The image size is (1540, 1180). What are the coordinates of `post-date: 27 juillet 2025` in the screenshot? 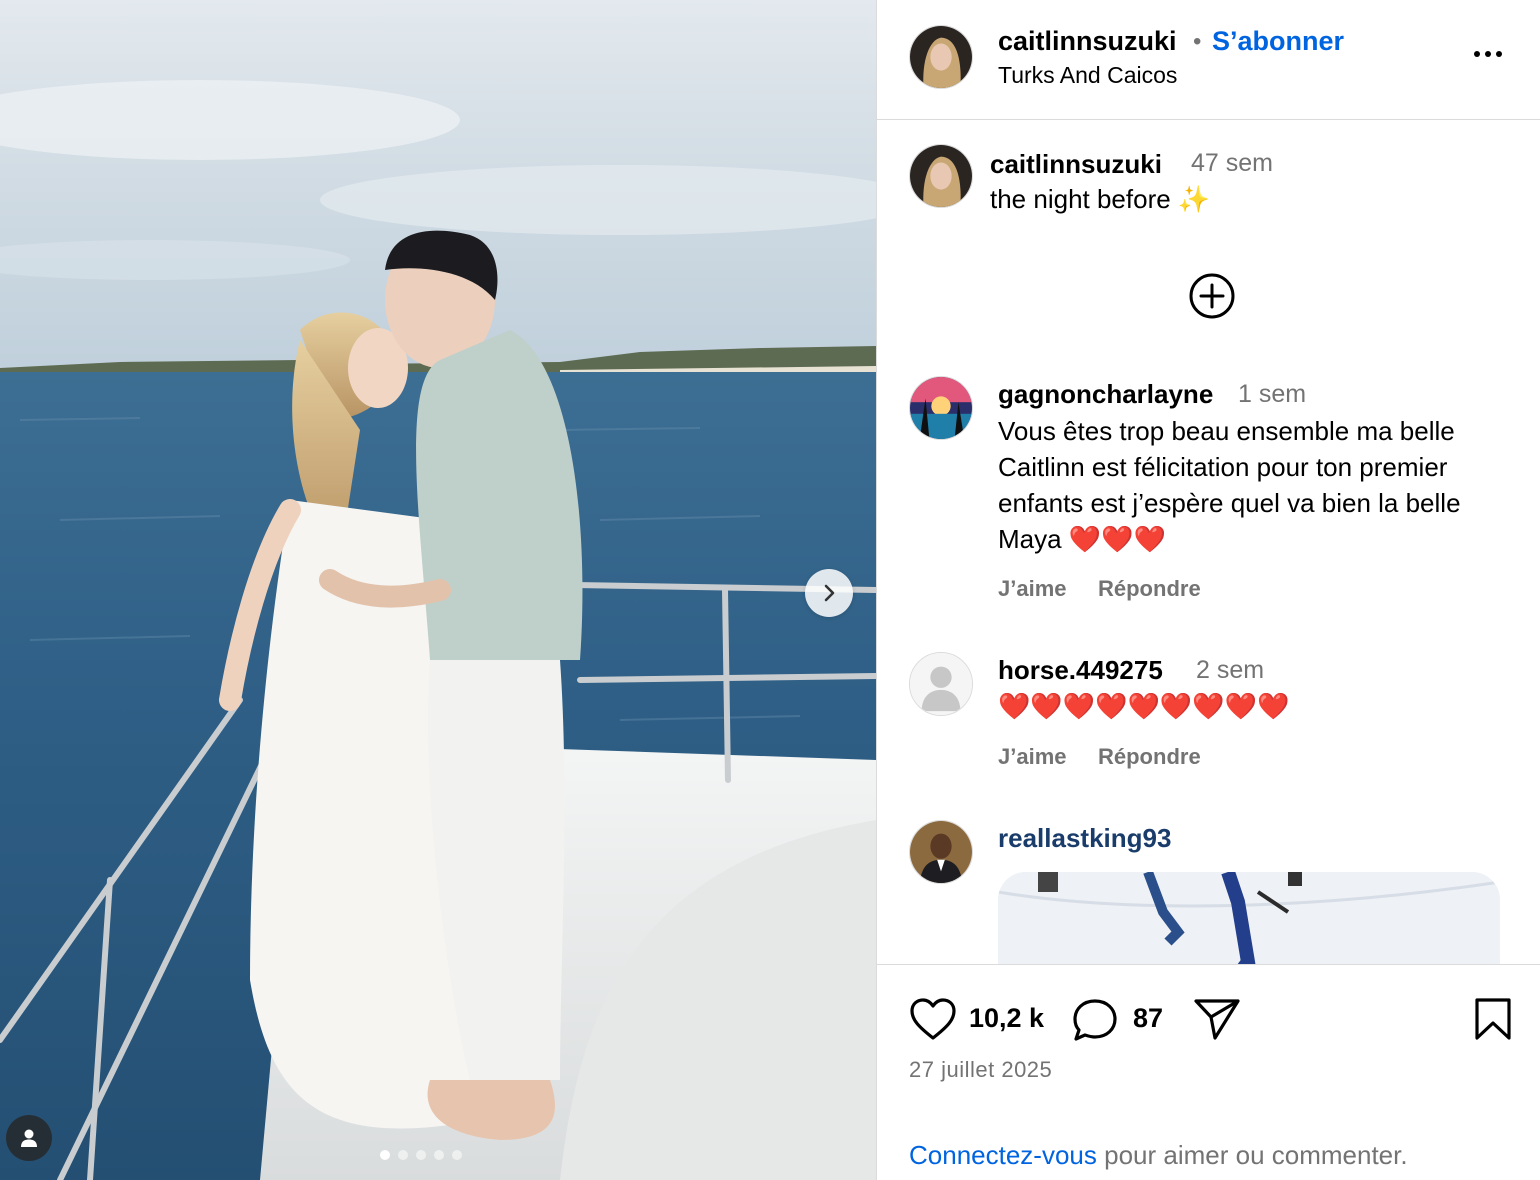 It's located at (980, 1070).